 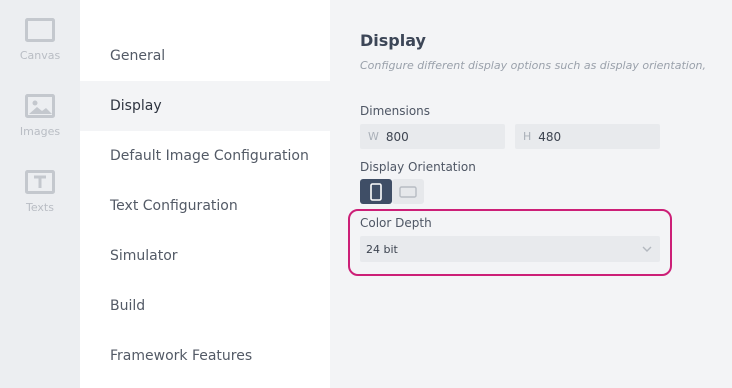 I want to click on tool-rail: Canvas Images Texts, so click(x=40, y=194).